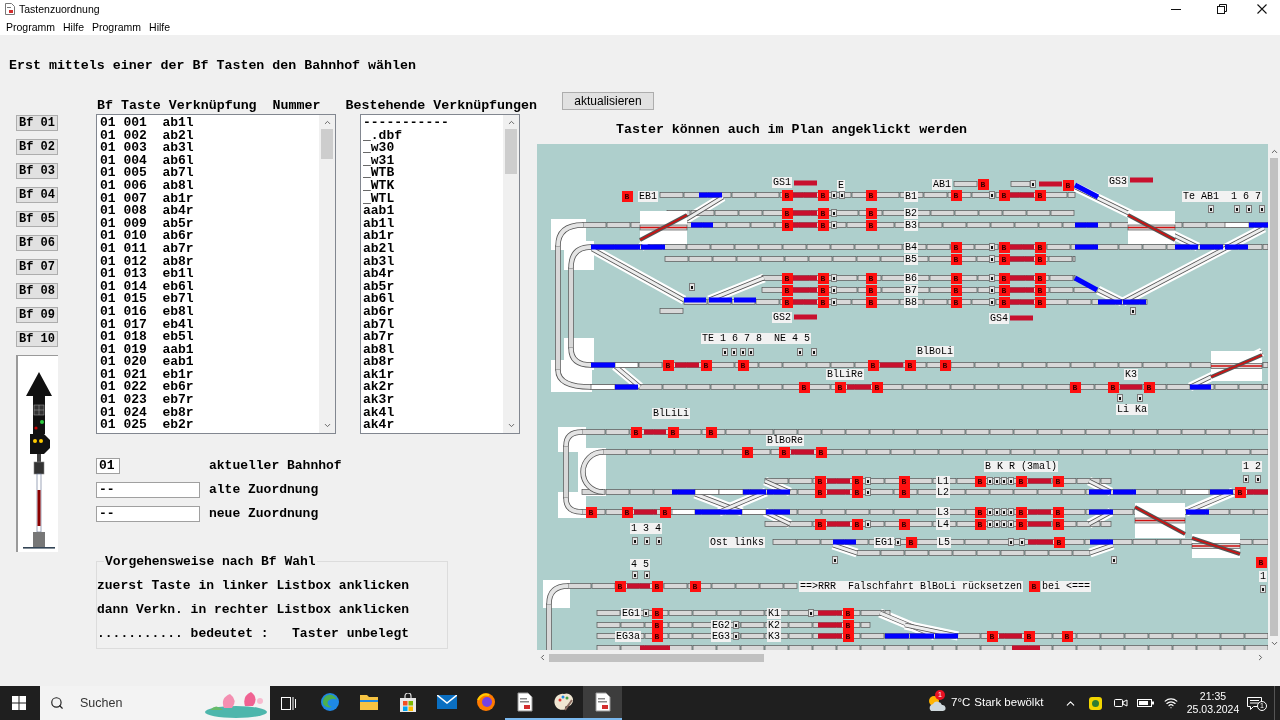  Describe the element at coordinates (608, 101) in the screenshot. I see `refresh-button: aktualisieren` at that location.